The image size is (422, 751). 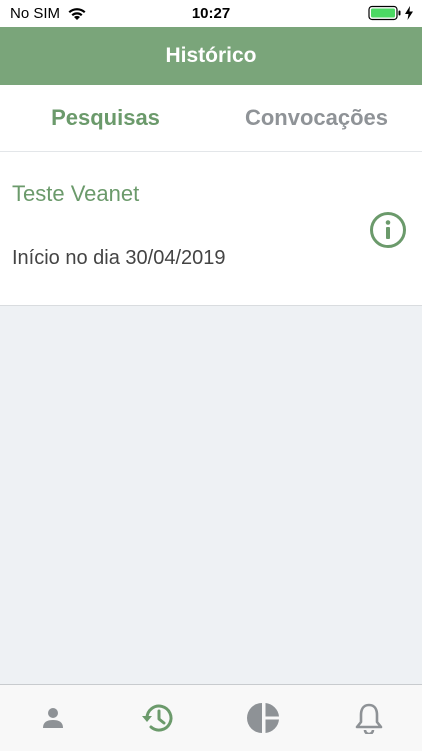 What do you see at coordinates (388, 230) in the screenshot?
I see `info-icon` at bounding box center [388, 230].